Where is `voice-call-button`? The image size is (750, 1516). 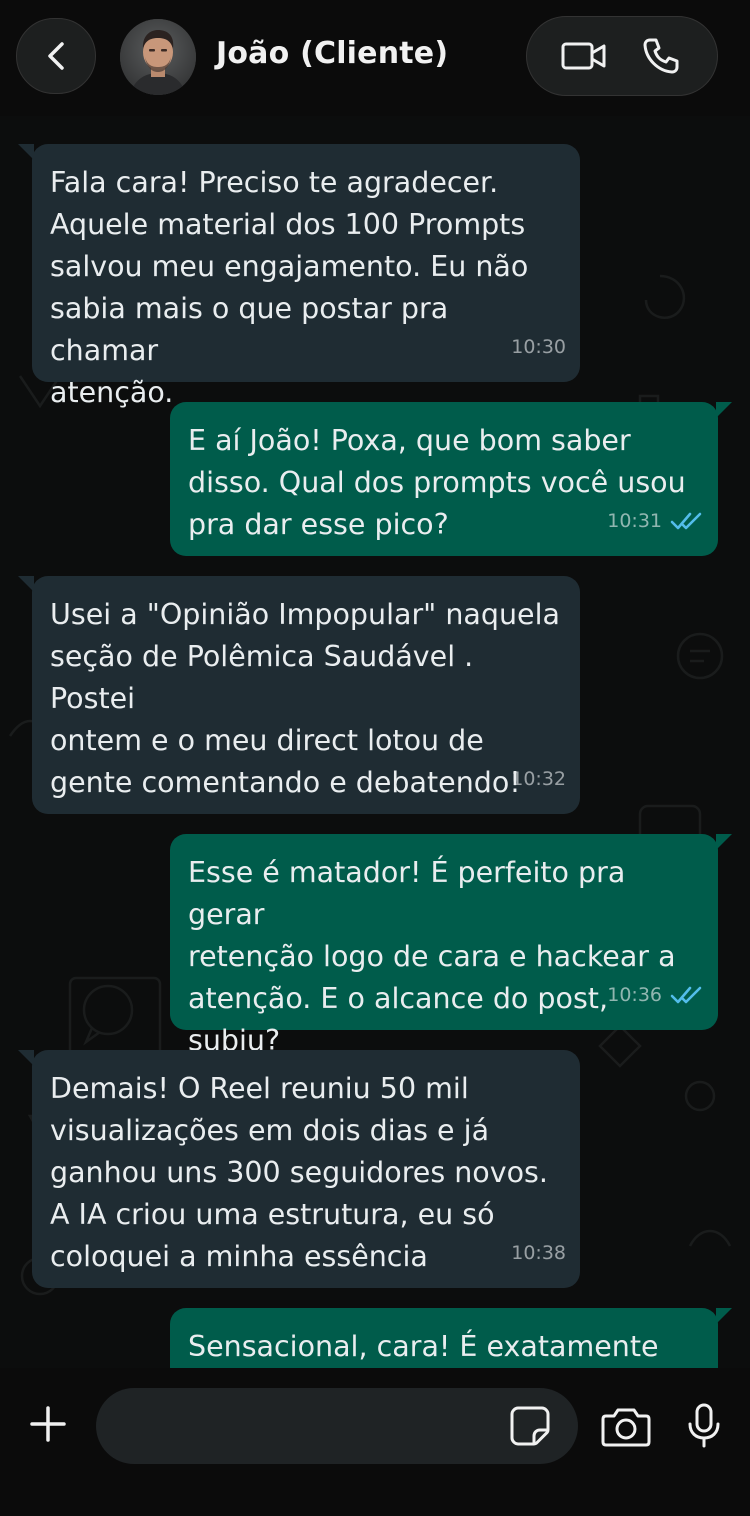 voice-call-button is located at coordinates (661, 56).